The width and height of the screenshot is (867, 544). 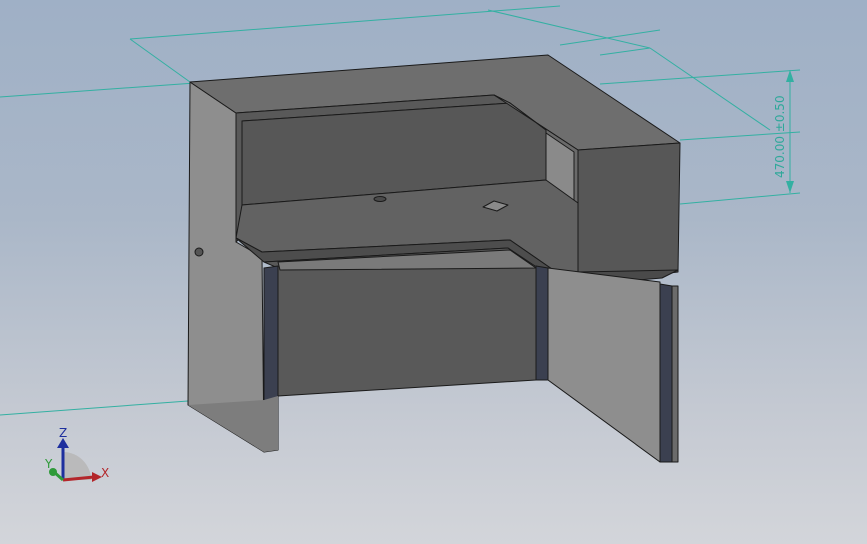 I want to click on triad-arc, so click(x=77, y=466).